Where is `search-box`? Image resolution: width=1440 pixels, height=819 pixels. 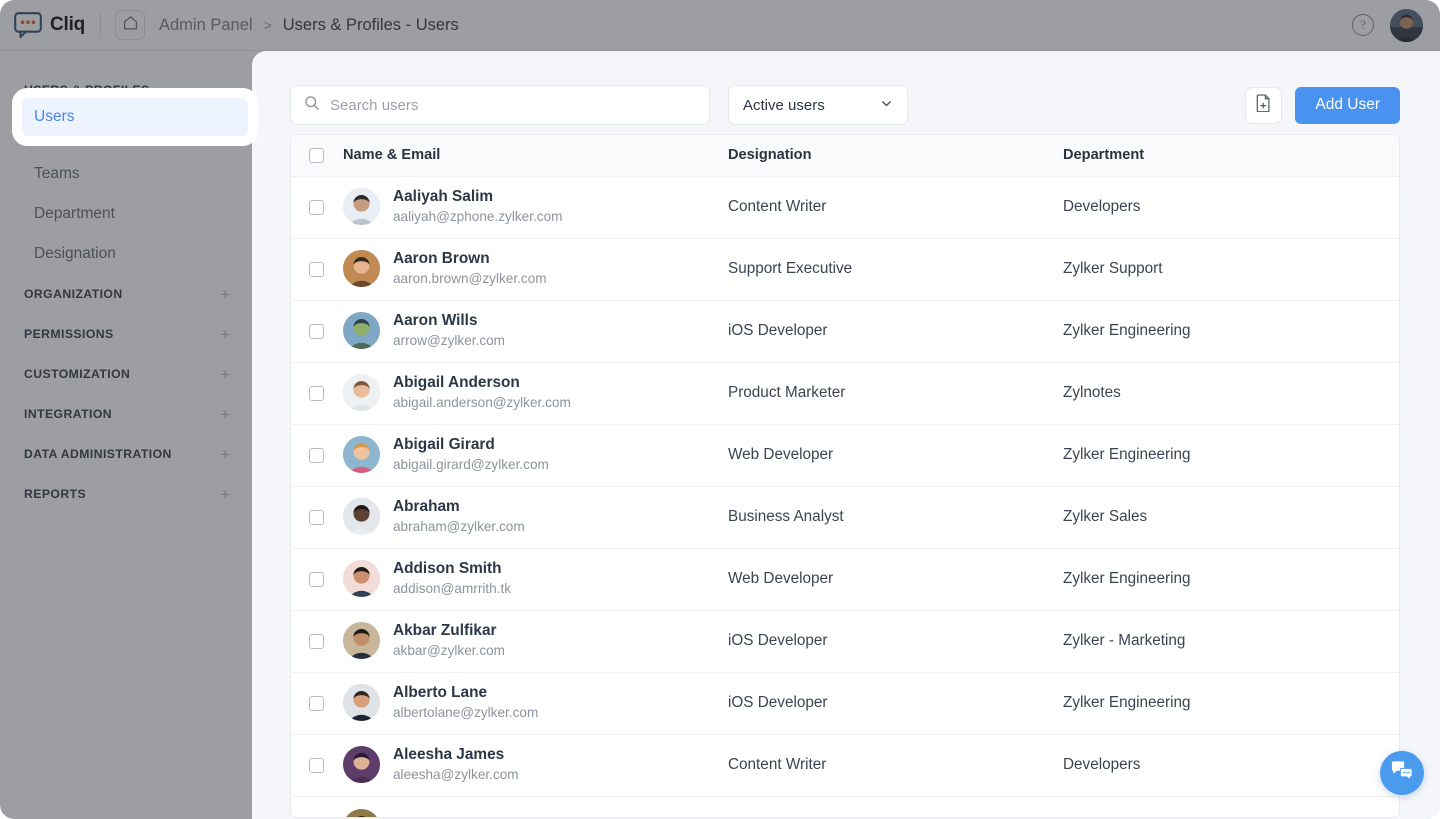
search-box is located at coordinates (500, 105).